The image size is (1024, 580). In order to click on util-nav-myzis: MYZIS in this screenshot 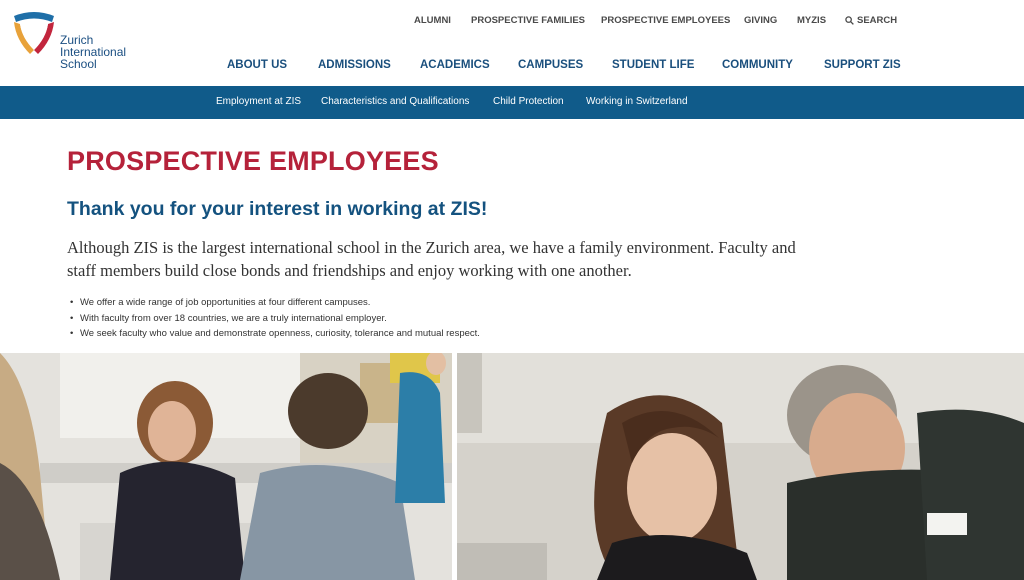, I will do `click(811, 20)`.